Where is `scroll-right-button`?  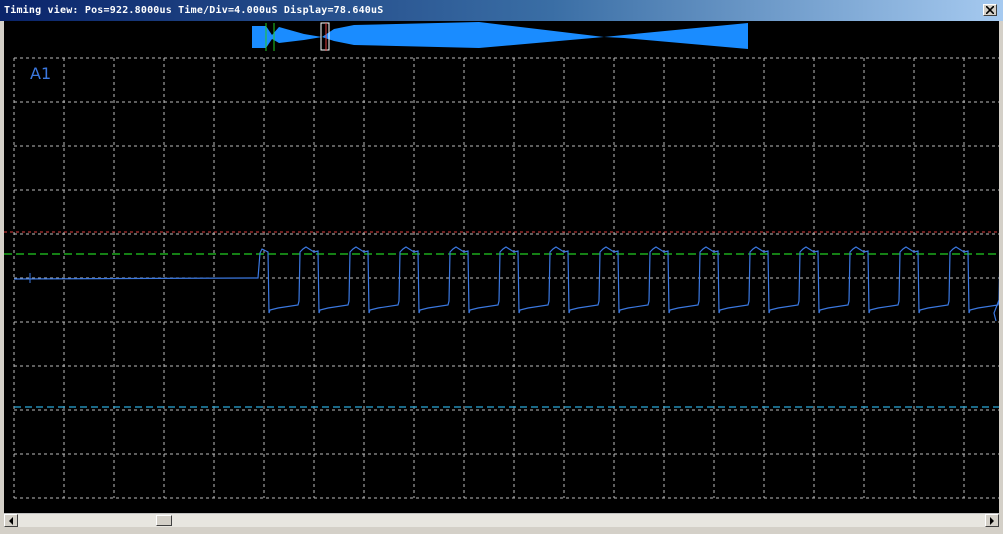
scroll-right-button is located at coordinates (992, 520).